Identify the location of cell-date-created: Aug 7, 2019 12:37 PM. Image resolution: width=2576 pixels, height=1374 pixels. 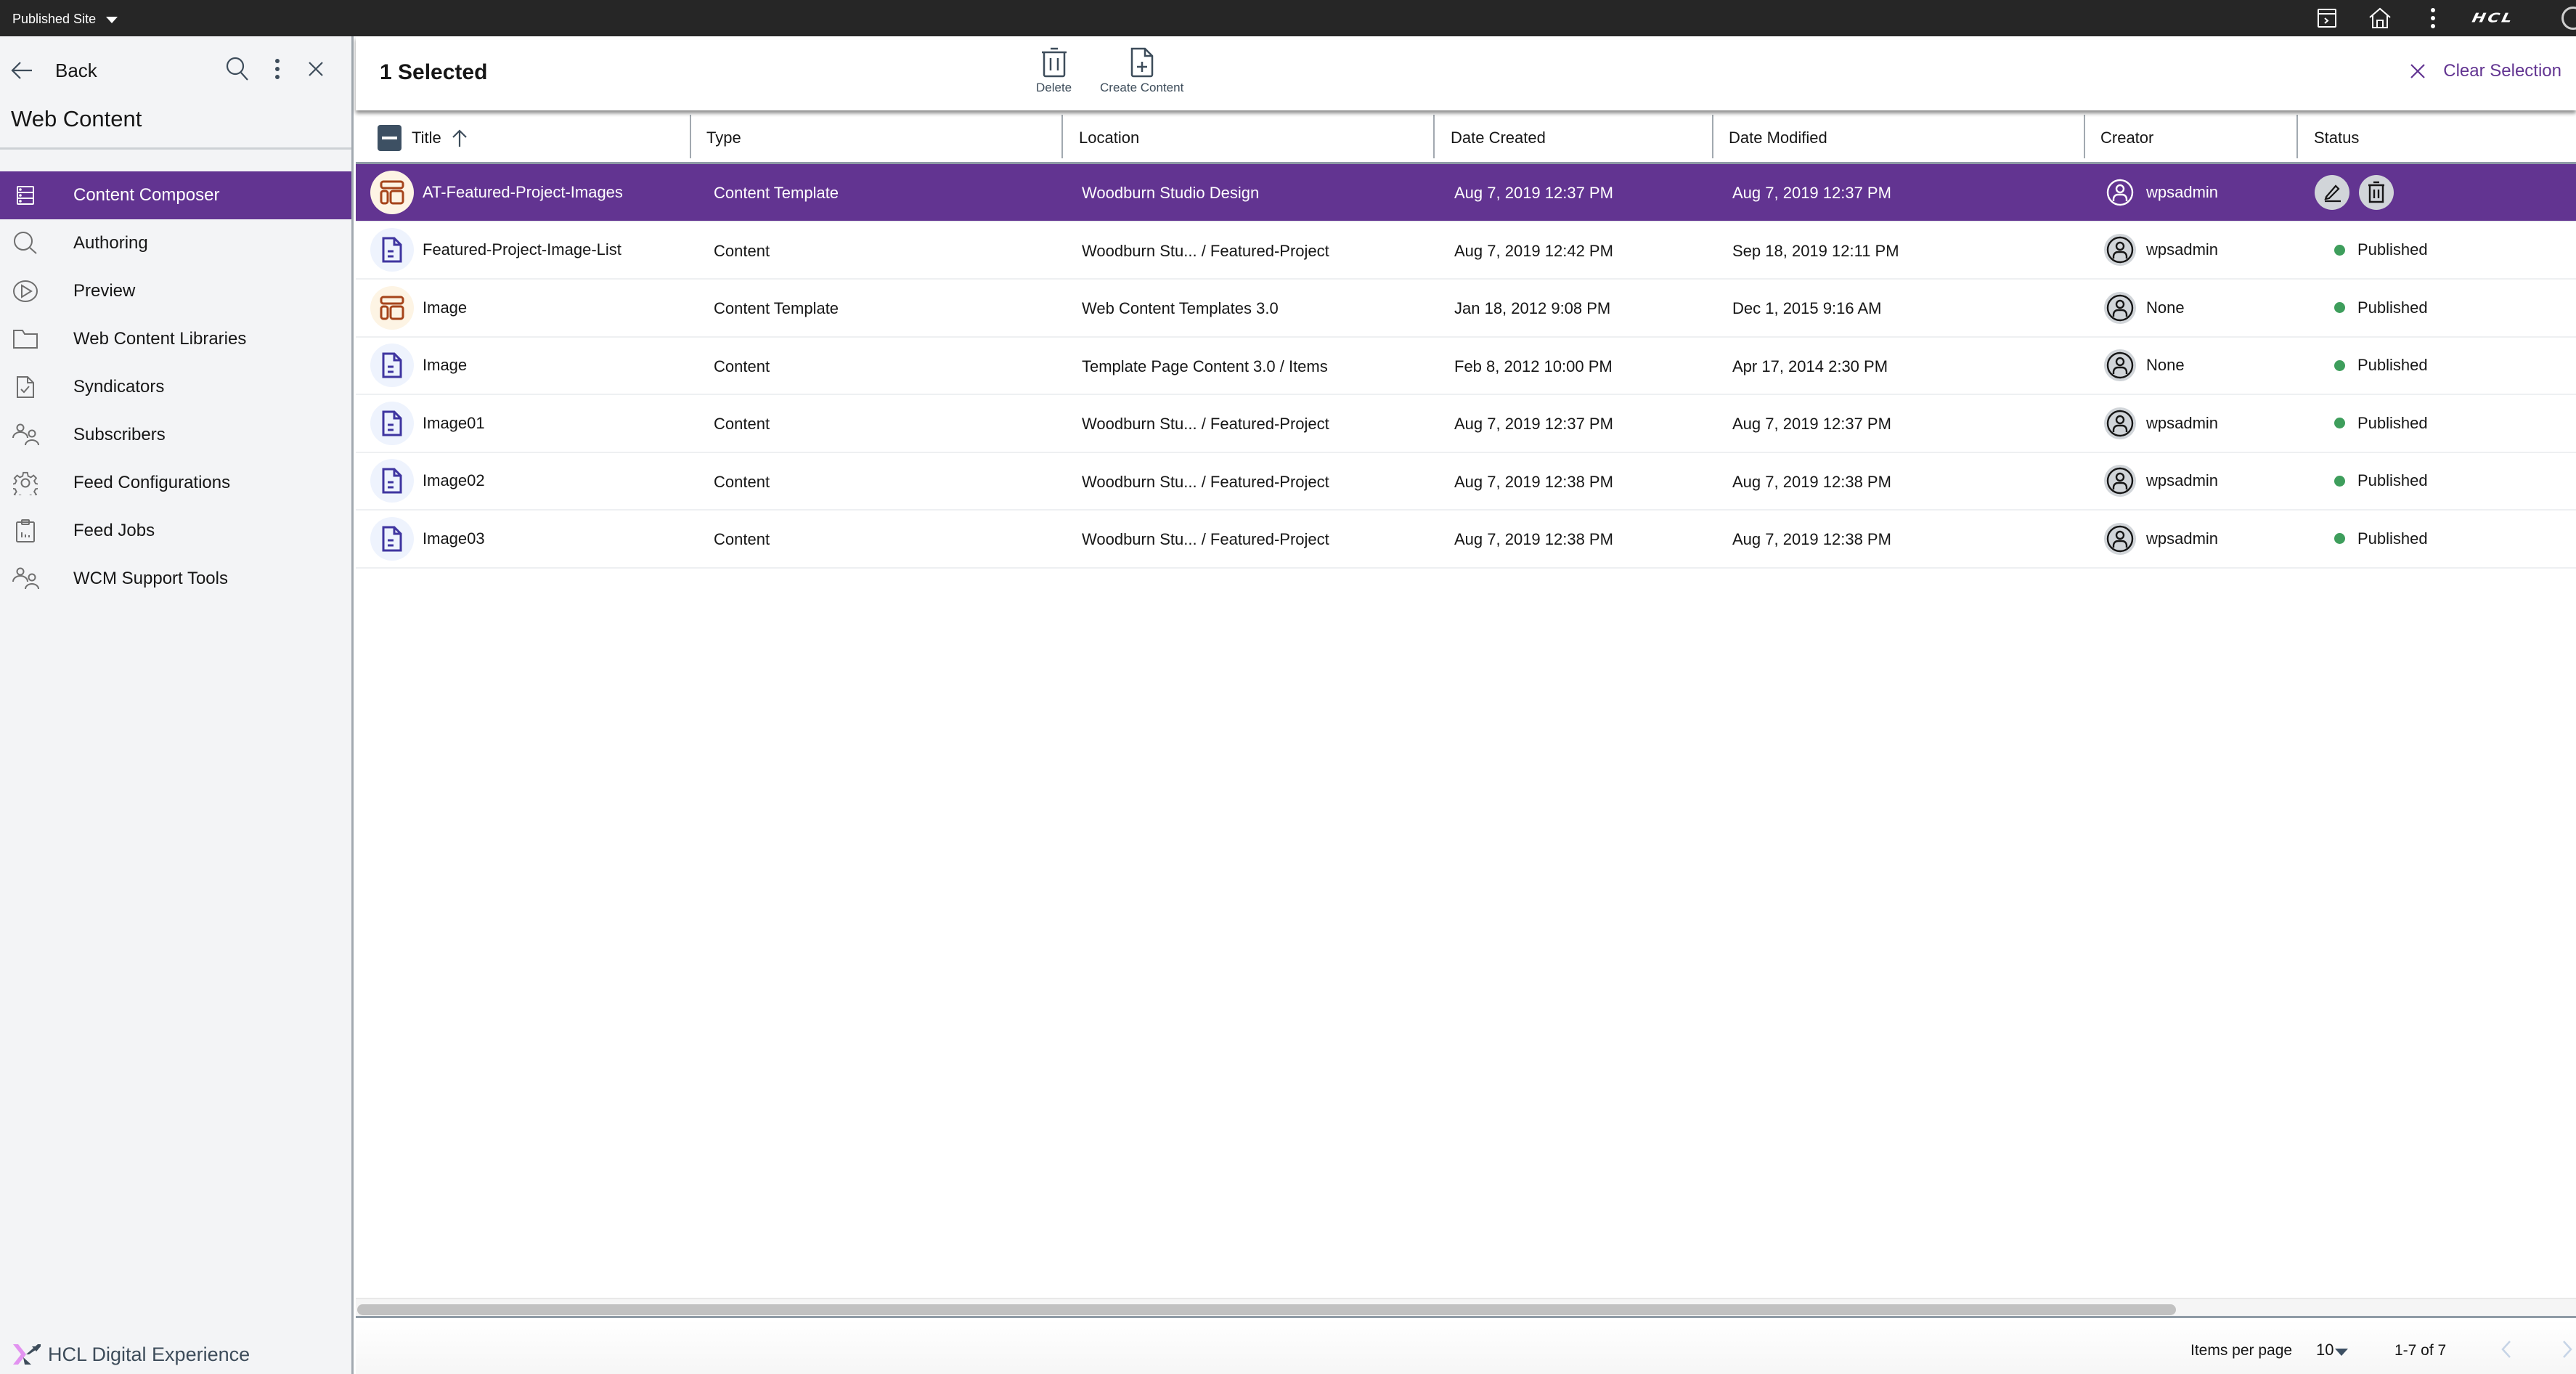
(1533, 193).